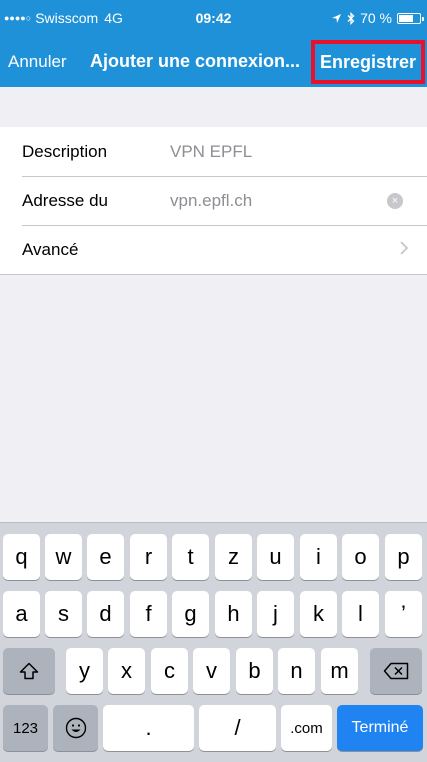  What do you see at coordinates (339, 671) in the screenshot?
I see `key-m: m` at bounding box center [339, 671].